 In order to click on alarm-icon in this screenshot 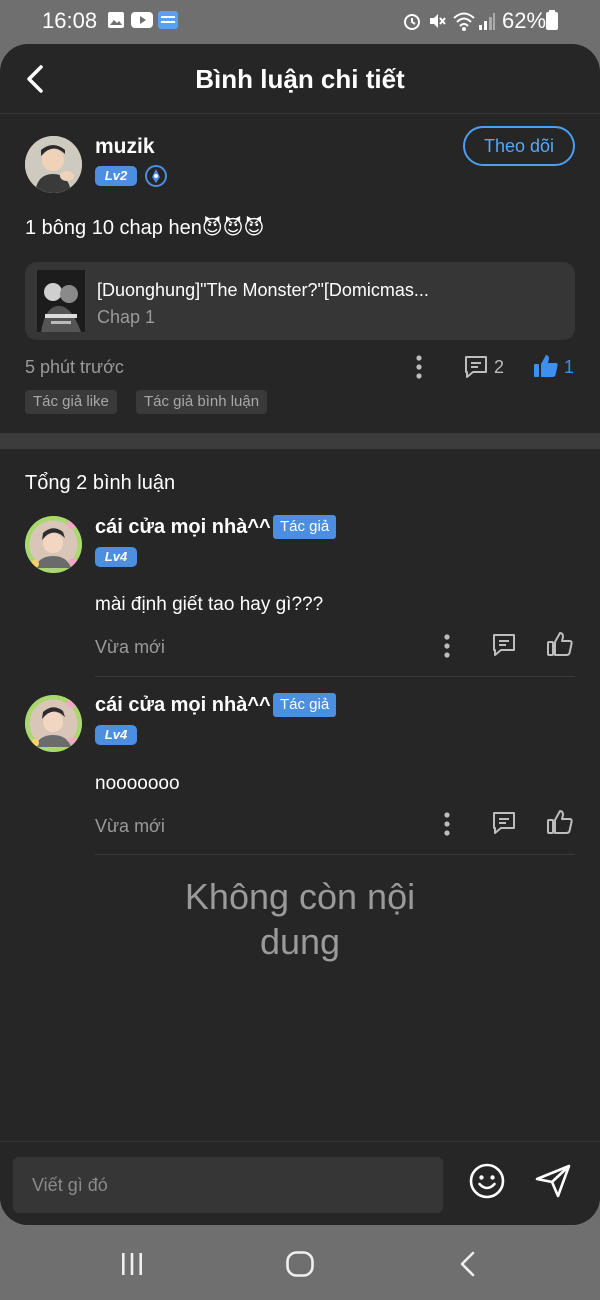, I will do `click(412, 22)`.